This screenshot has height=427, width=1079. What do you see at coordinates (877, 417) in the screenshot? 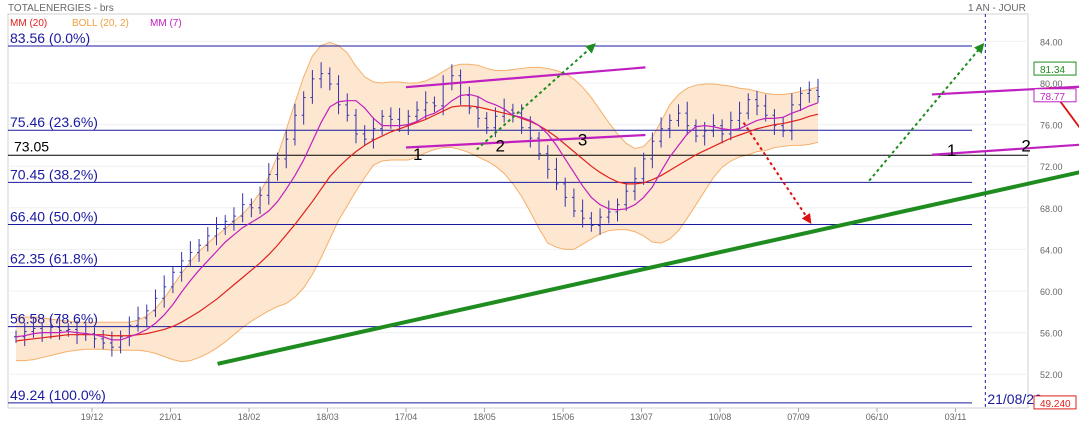
I see `x-tick-label: 06/10` at bounding box center [877, 417].